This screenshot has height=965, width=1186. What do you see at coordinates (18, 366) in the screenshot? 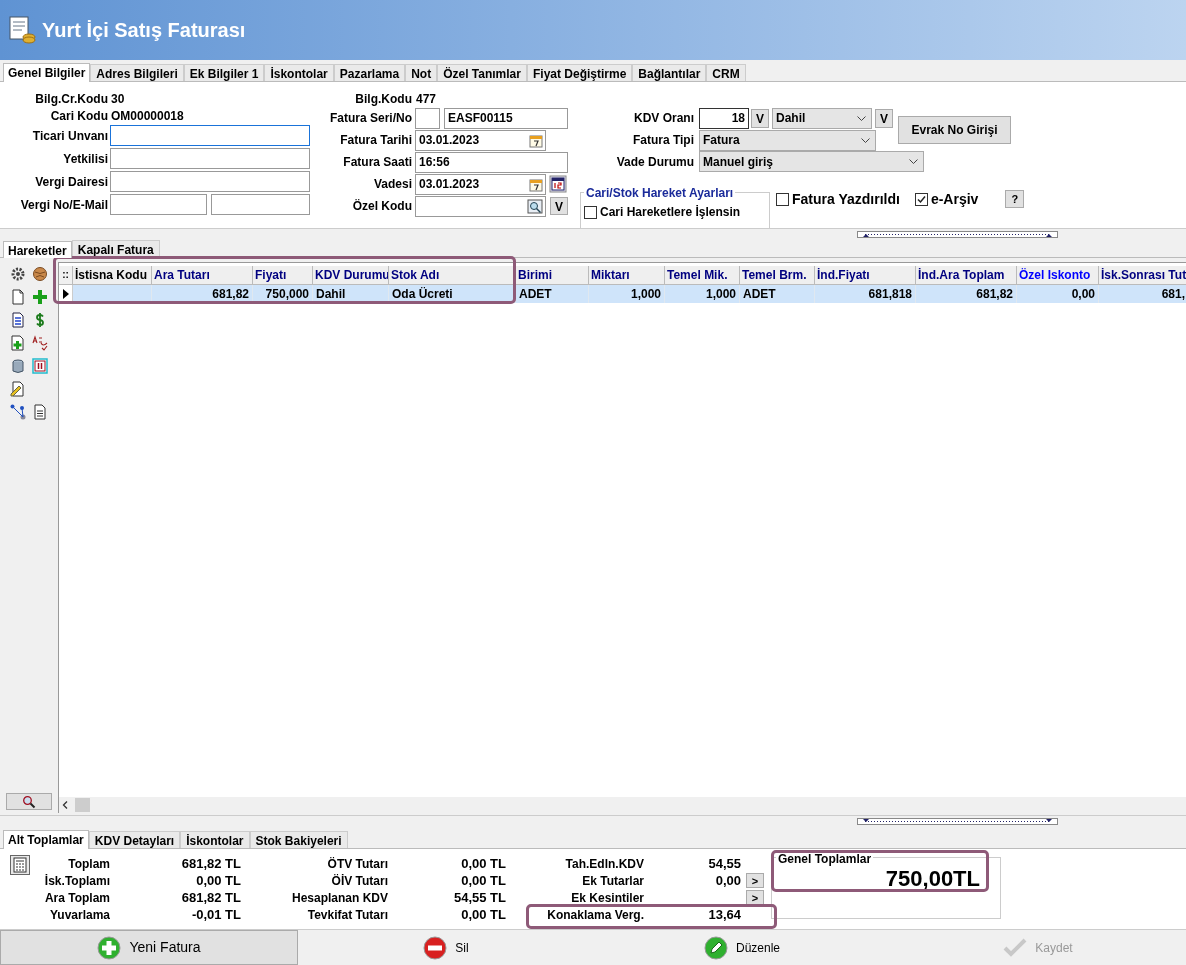
I see `cylinder-icon` at bounding box center [18, 366].